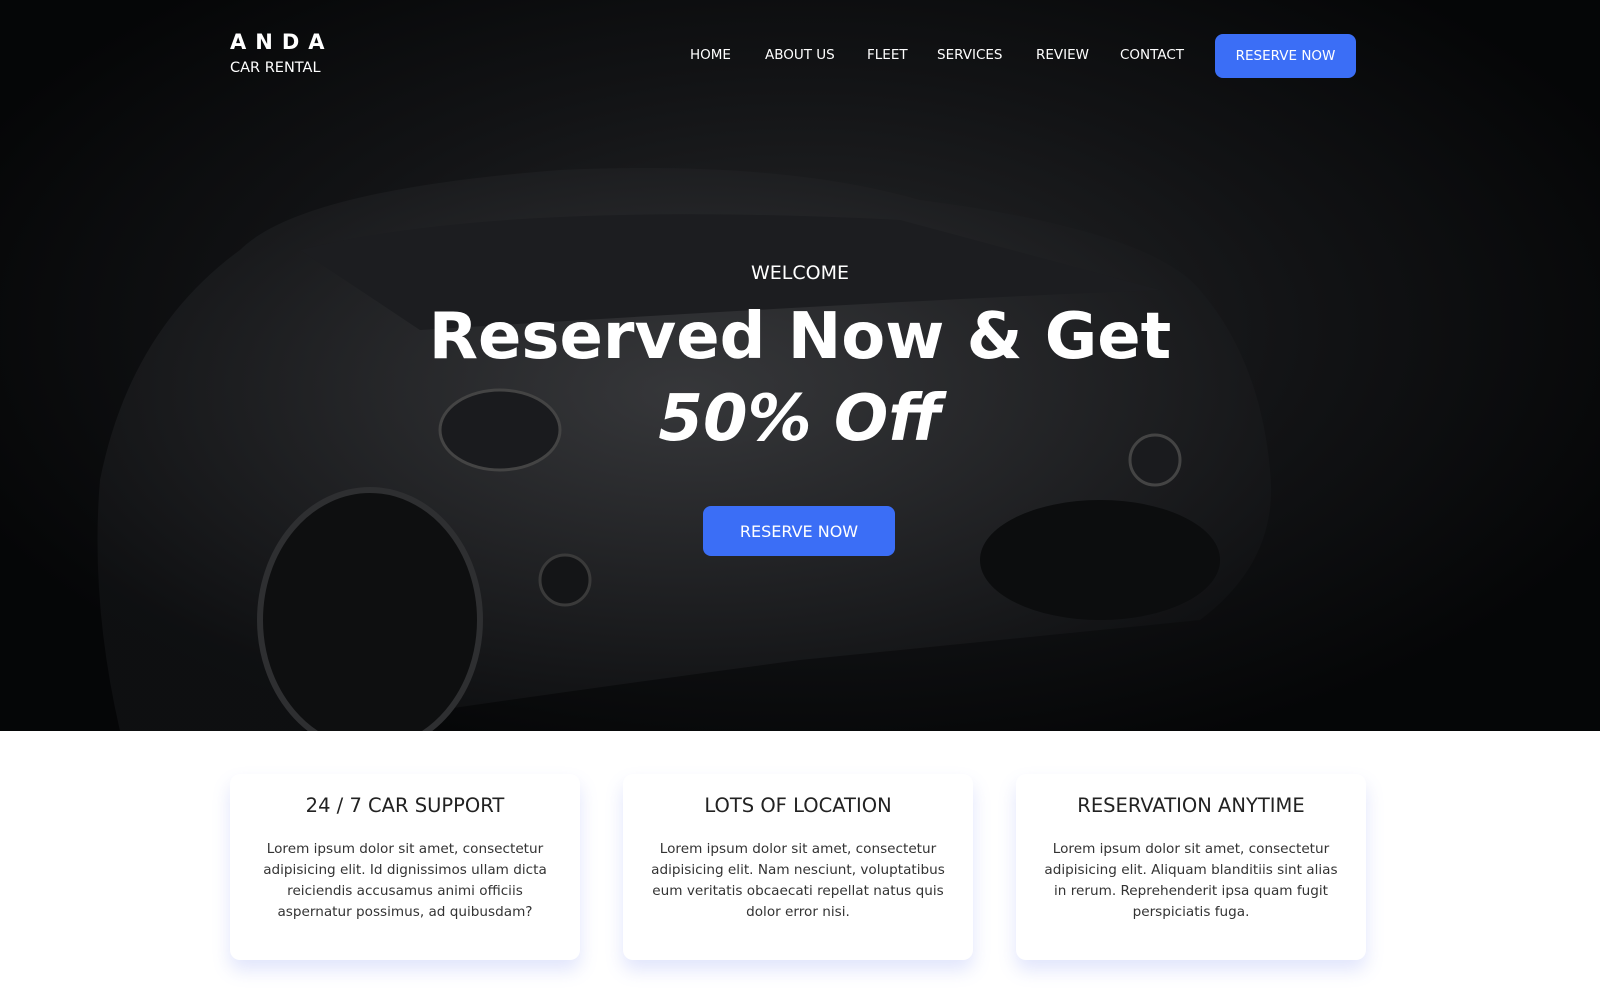 The height and width of the screenshot is (1000, 1600). What do you see at coordinates (1152, 55) in the screenshot?
I see `nav-contact: CONTACT` at bounding box center [1152, 55].